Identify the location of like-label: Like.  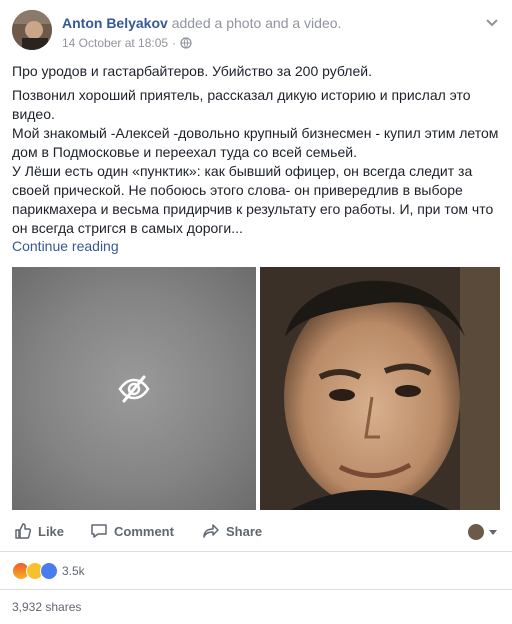
(51, 531).